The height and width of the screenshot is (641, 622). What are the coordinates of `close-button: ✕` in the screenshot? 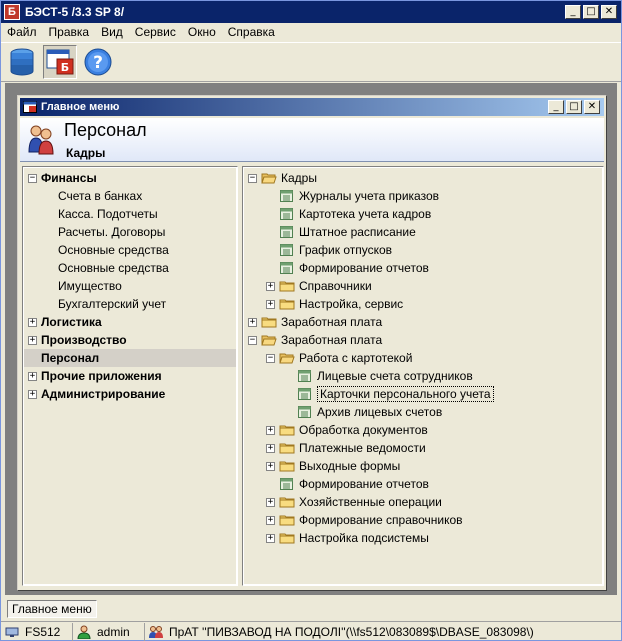 It's located at (609, 12).